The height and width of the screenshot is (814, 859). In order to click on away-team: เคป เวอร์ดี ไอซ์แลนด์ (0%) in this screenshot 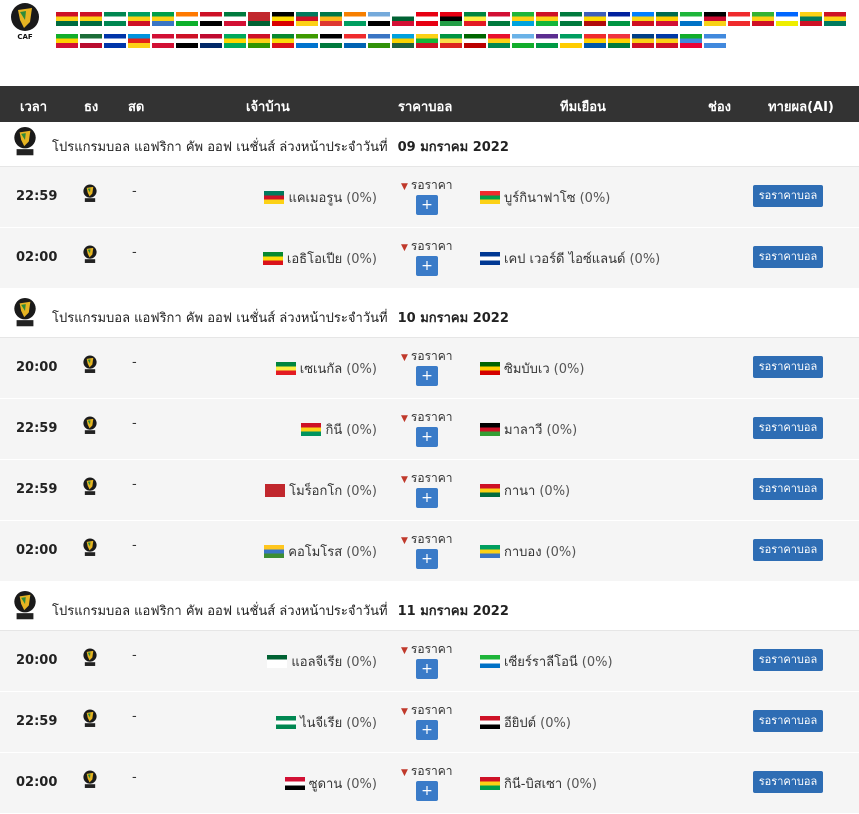, I will do `click(568, 258)`.